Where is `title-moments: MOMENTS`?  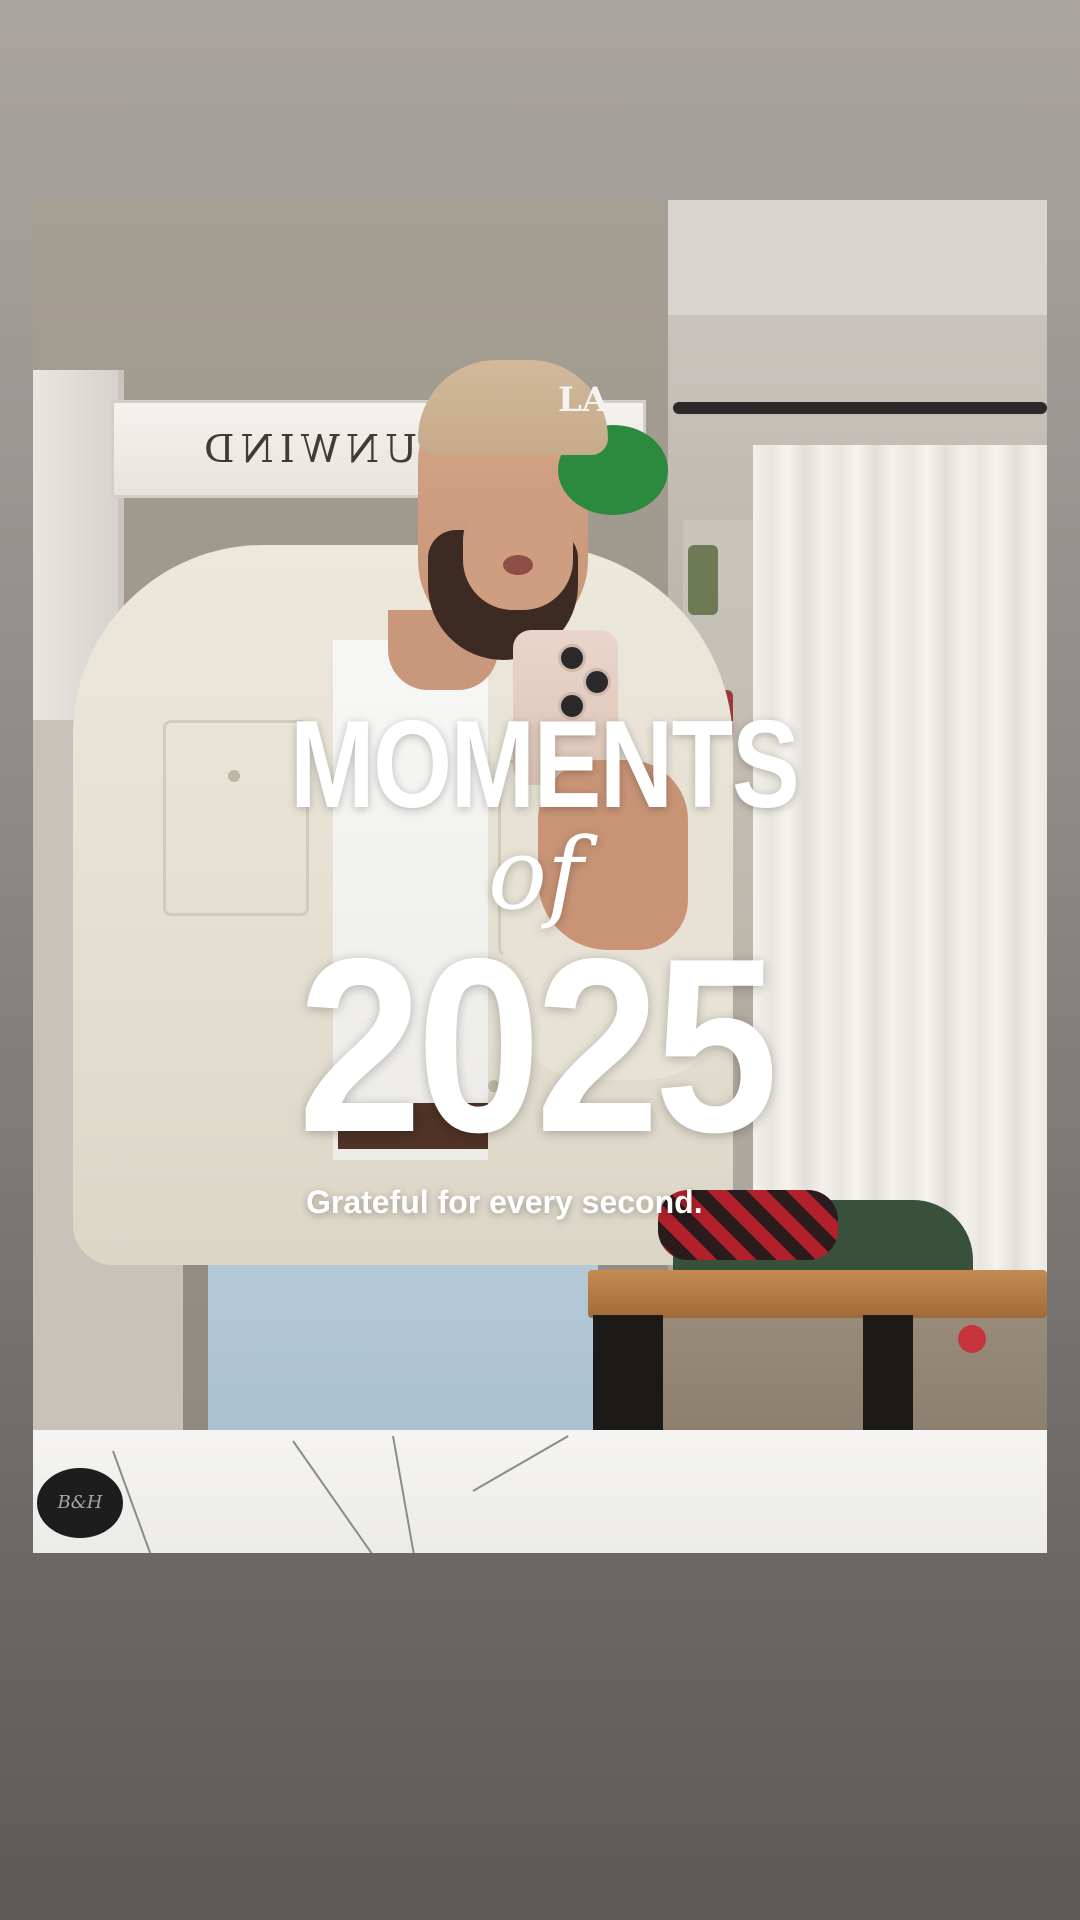 title-moments: MOMENTS is located at coordinates (545, 765).